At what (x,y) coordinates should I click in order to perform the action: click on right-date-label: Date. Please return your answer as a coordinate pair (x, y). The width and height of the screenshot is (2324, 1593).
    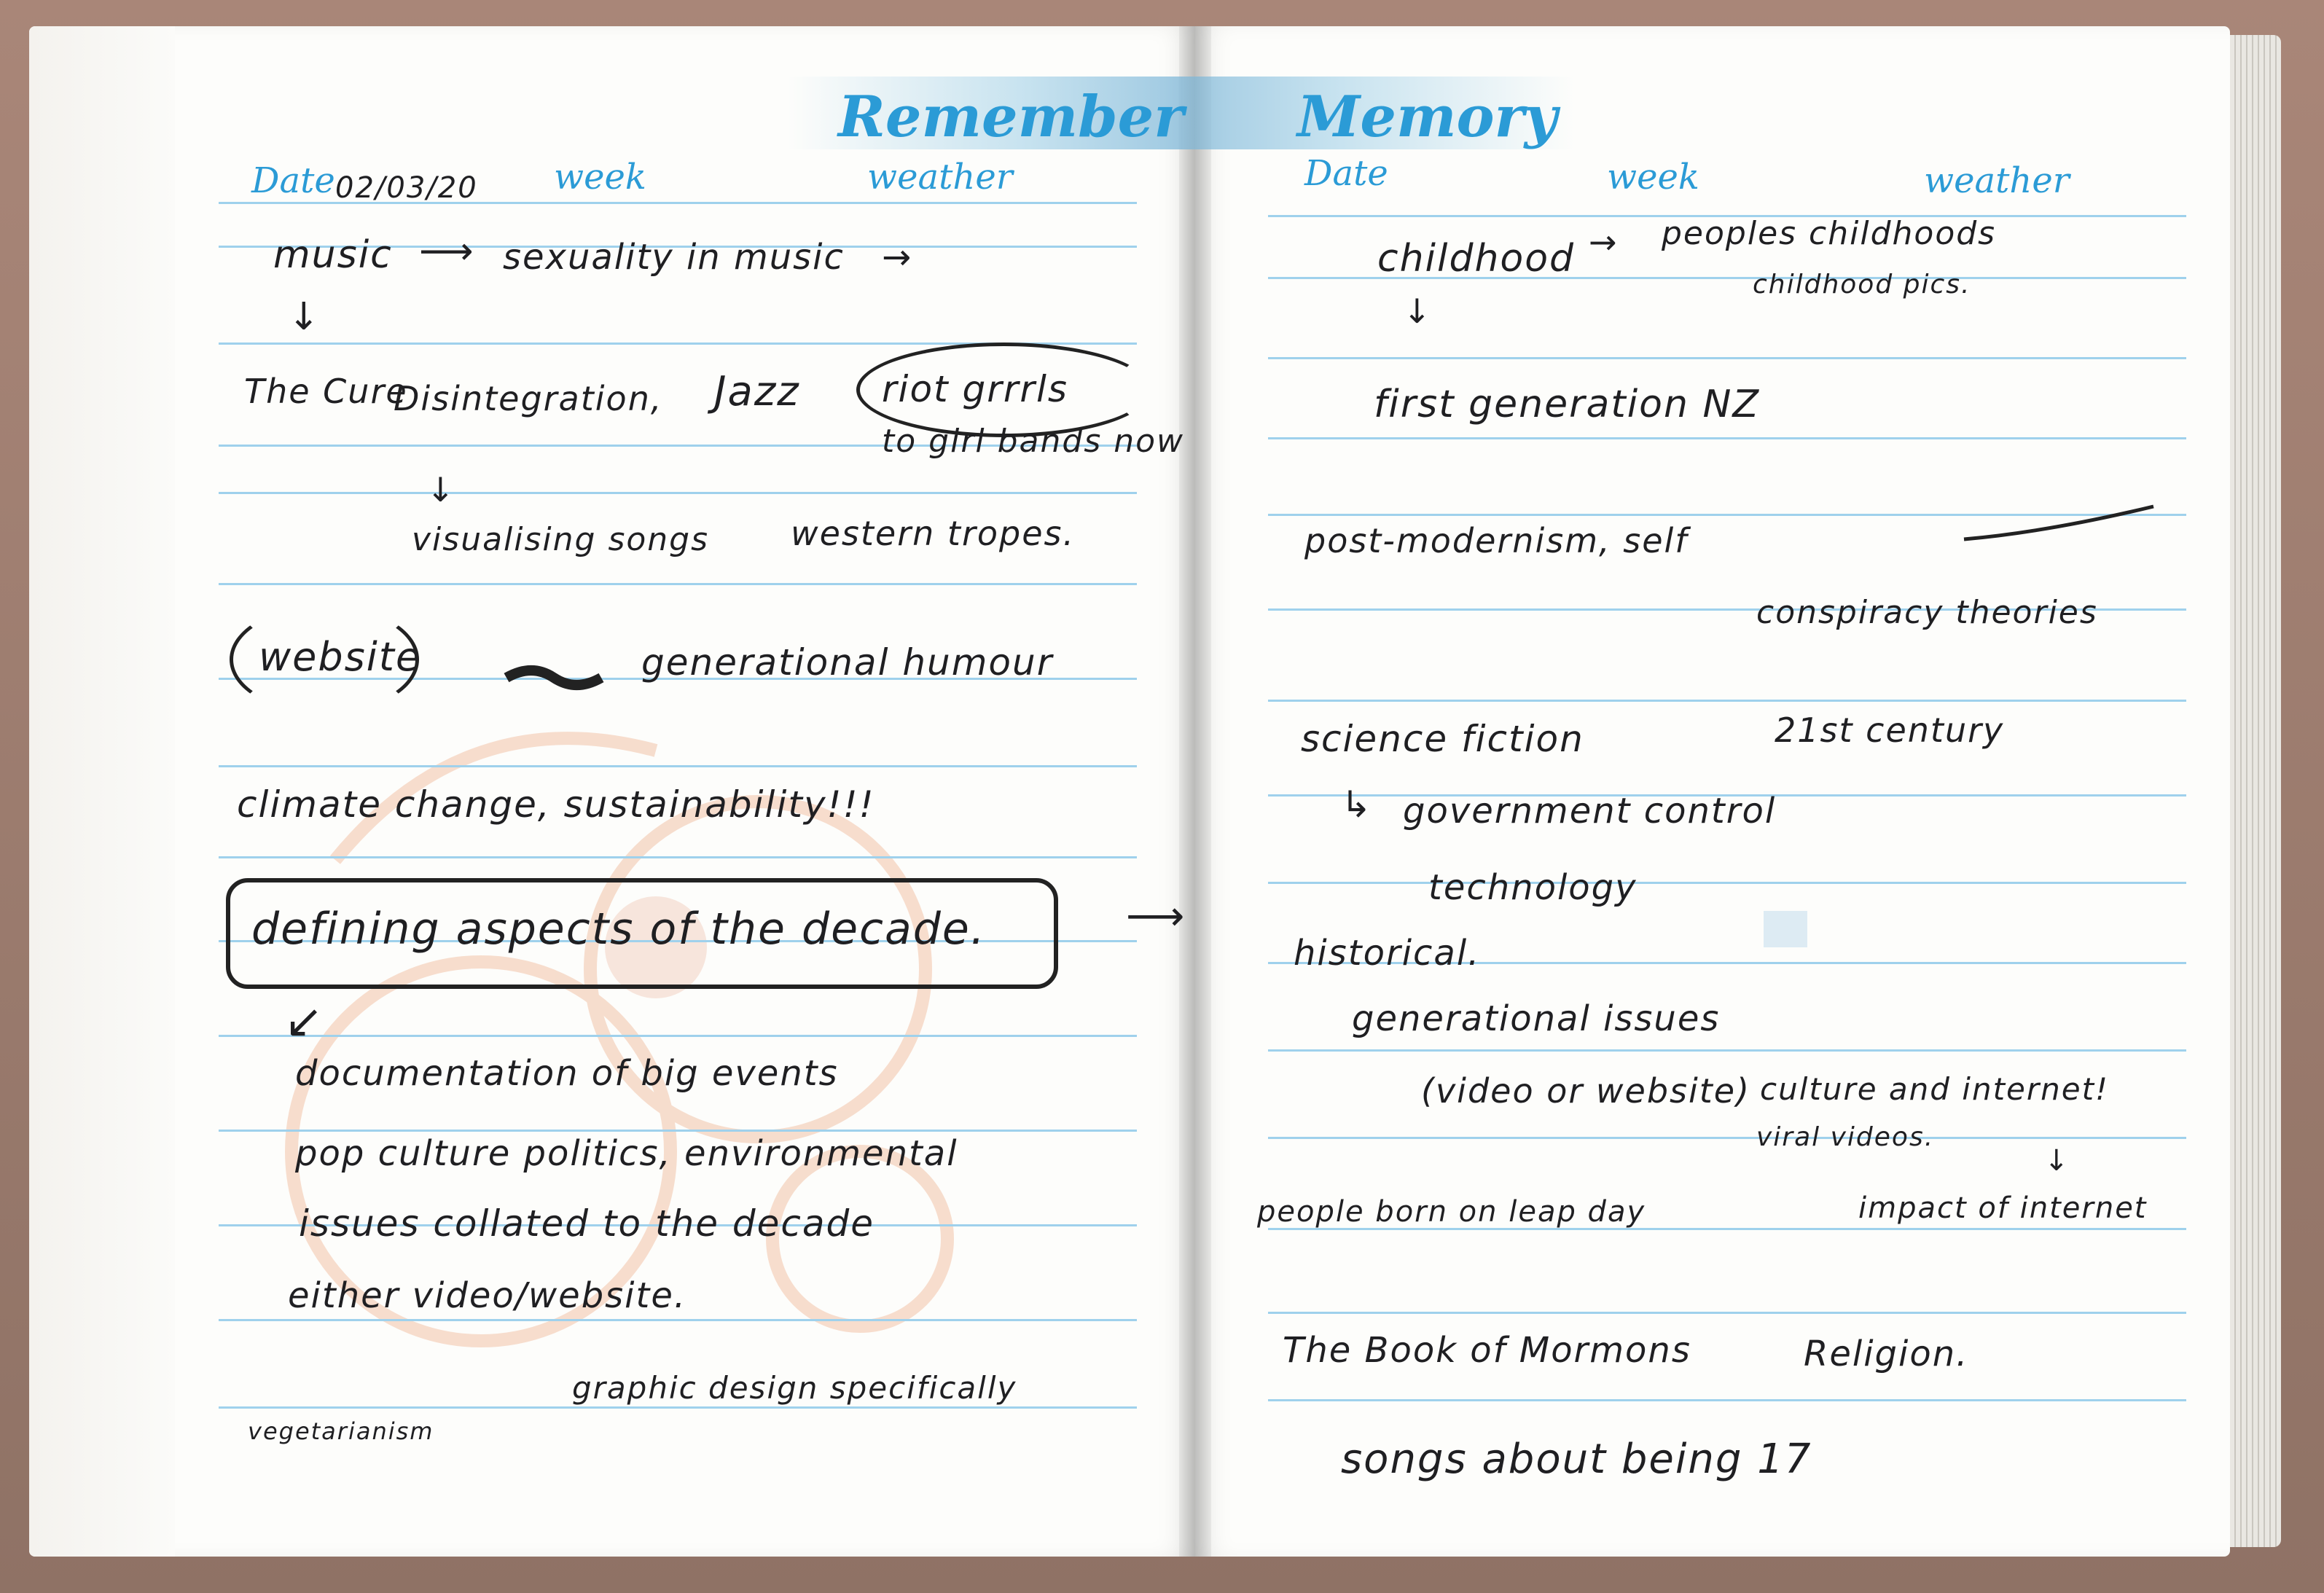
    Looking at the image, I should click on (1346, 173).